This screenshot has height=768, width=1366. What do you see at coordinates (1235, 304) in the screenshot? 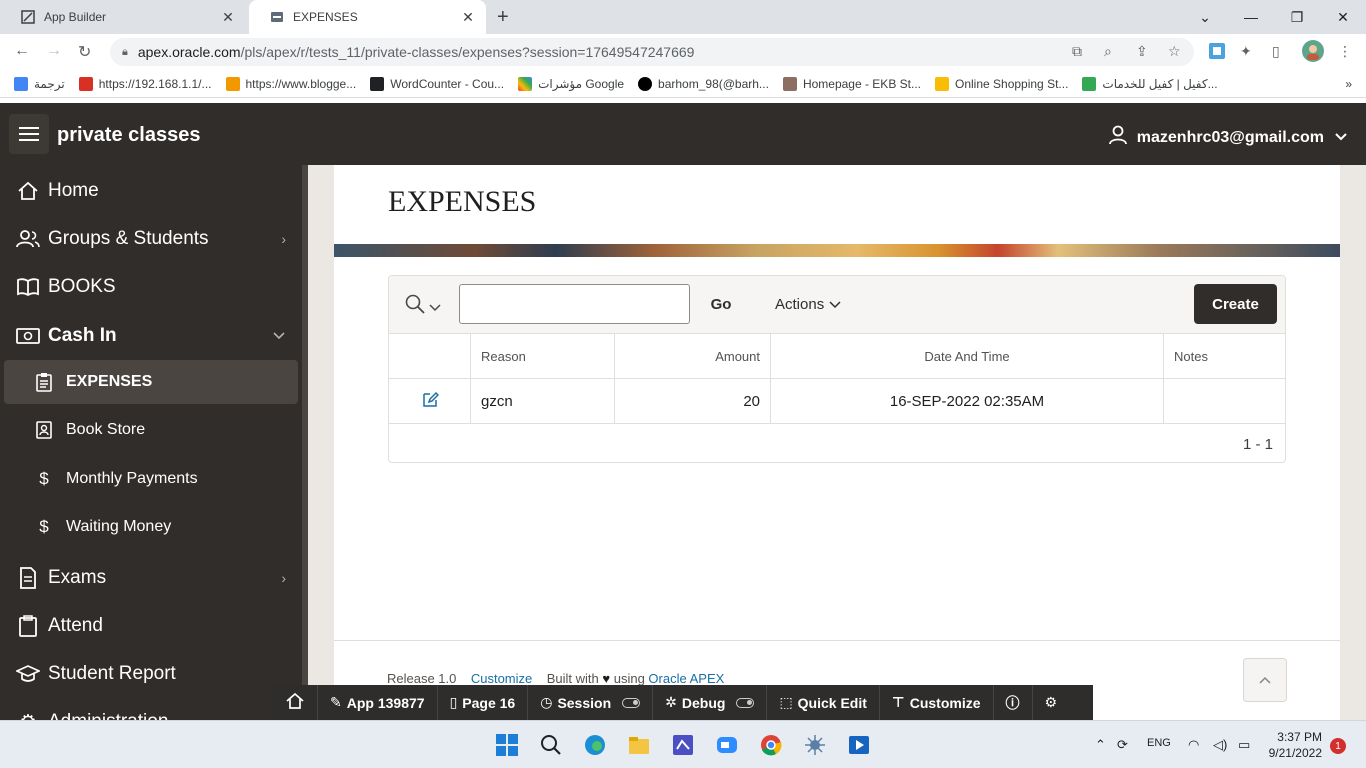
I see `create-button: Create` at bounding box center [1235, 304].